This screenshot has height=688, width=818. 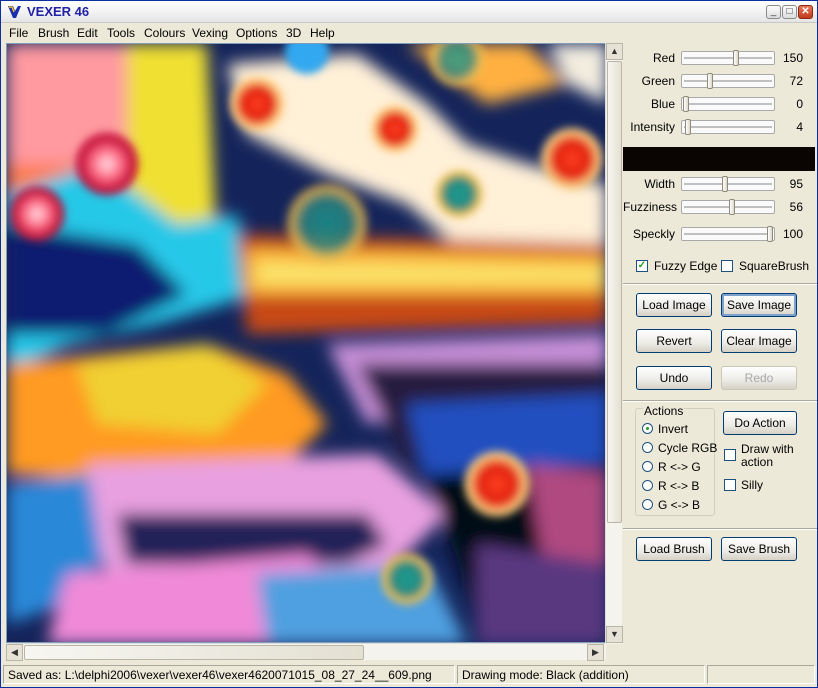 I want to click on intensity-slider-thumb, so click(x=687, y=127).